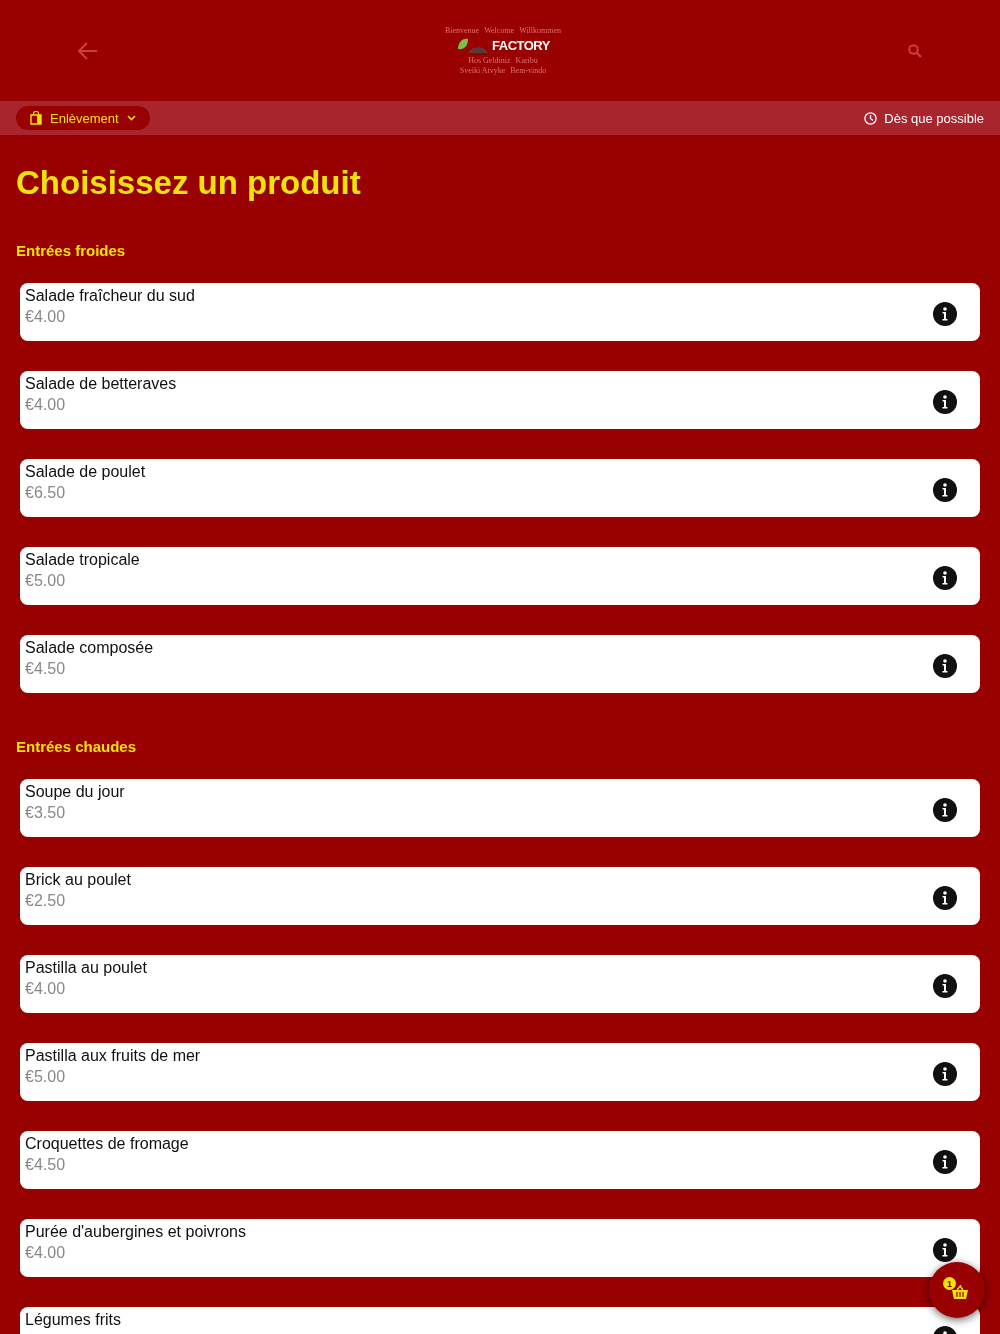 The image size is (1000, 1334). What do you see at coordinates (500, 576) in the screenshot?
I see `product-card: Salade tropicale €5.00` at bounding box center [500, 576].